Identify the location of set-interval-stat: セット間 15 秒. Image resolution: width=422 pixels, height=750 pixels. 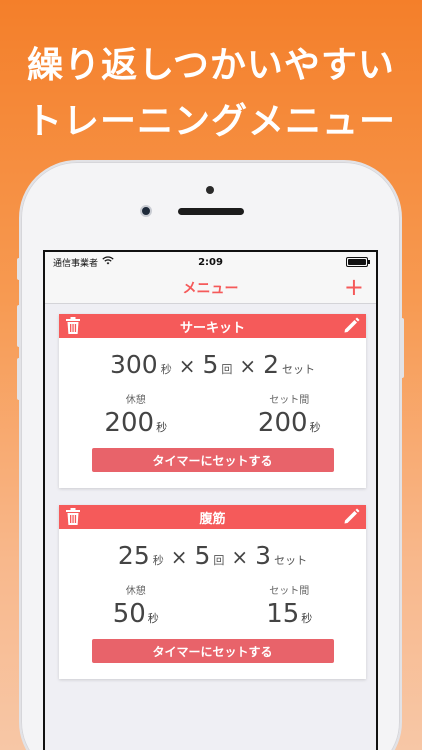
(290, 605).